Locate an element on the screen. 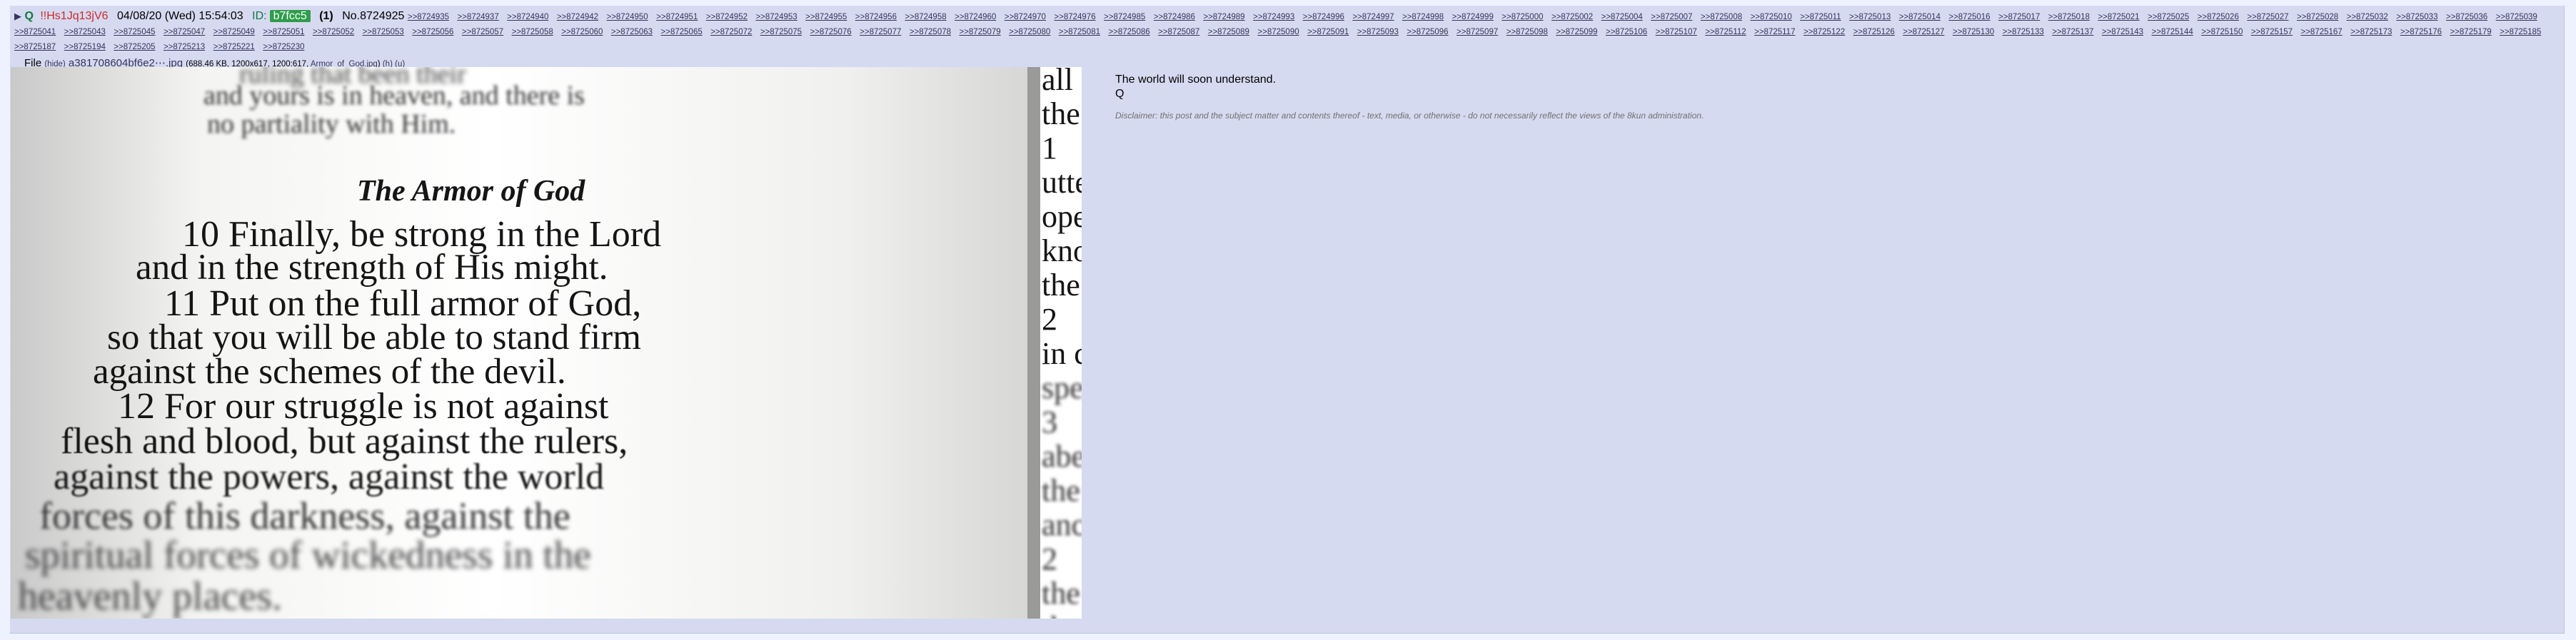 The image size is (2576, 640). reply-link: >>8725150 is located at coordinates (2222, 32).